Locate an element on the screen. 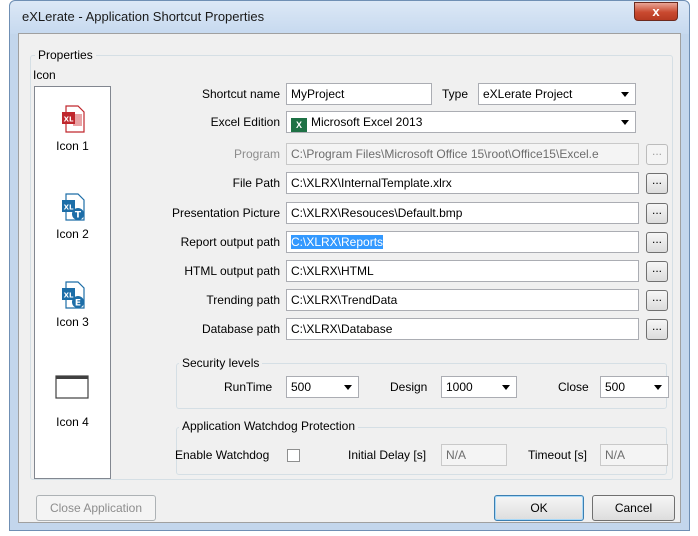 The width and height of the screenshot is (698, 536). presentation-picture-input: C:\XLRX\Resouces\Default.bmp is located at coordinates (462, 213).